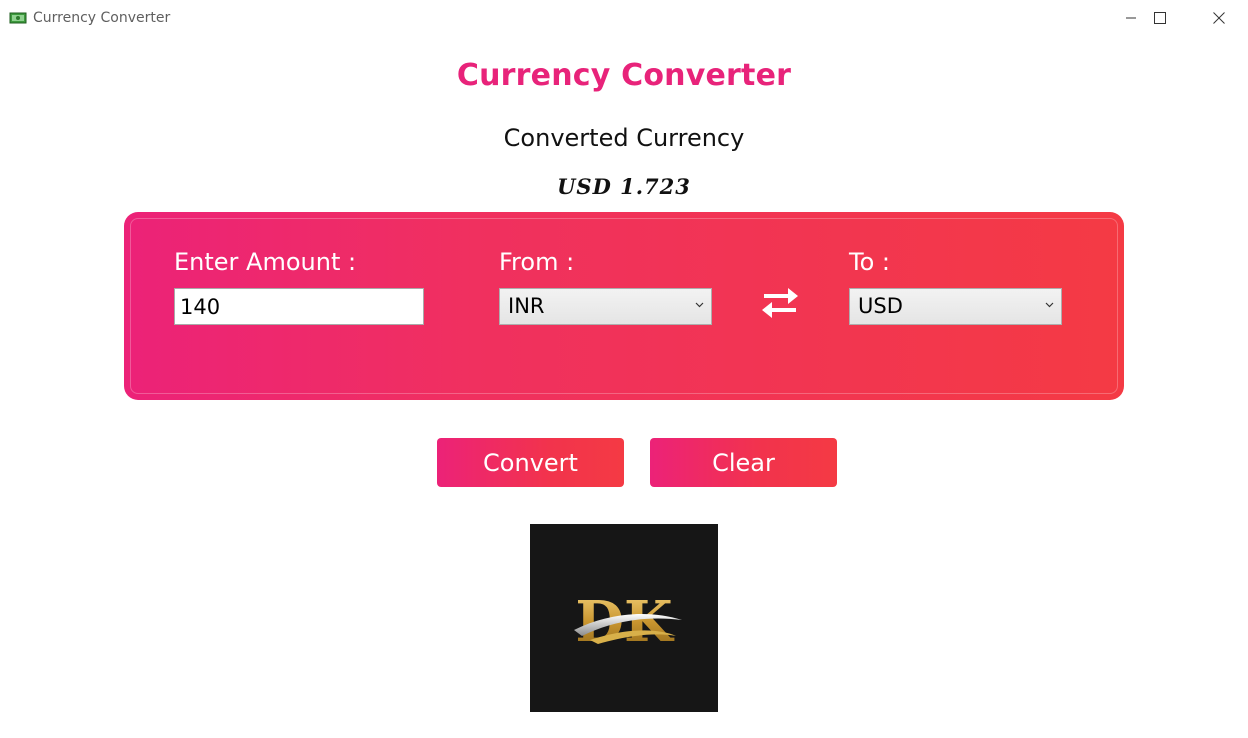 This screenshot has width=1248, height=738. Describe the element at coordinates (1131, 18) in the screenshot. I see `minimize-icon` at that location.